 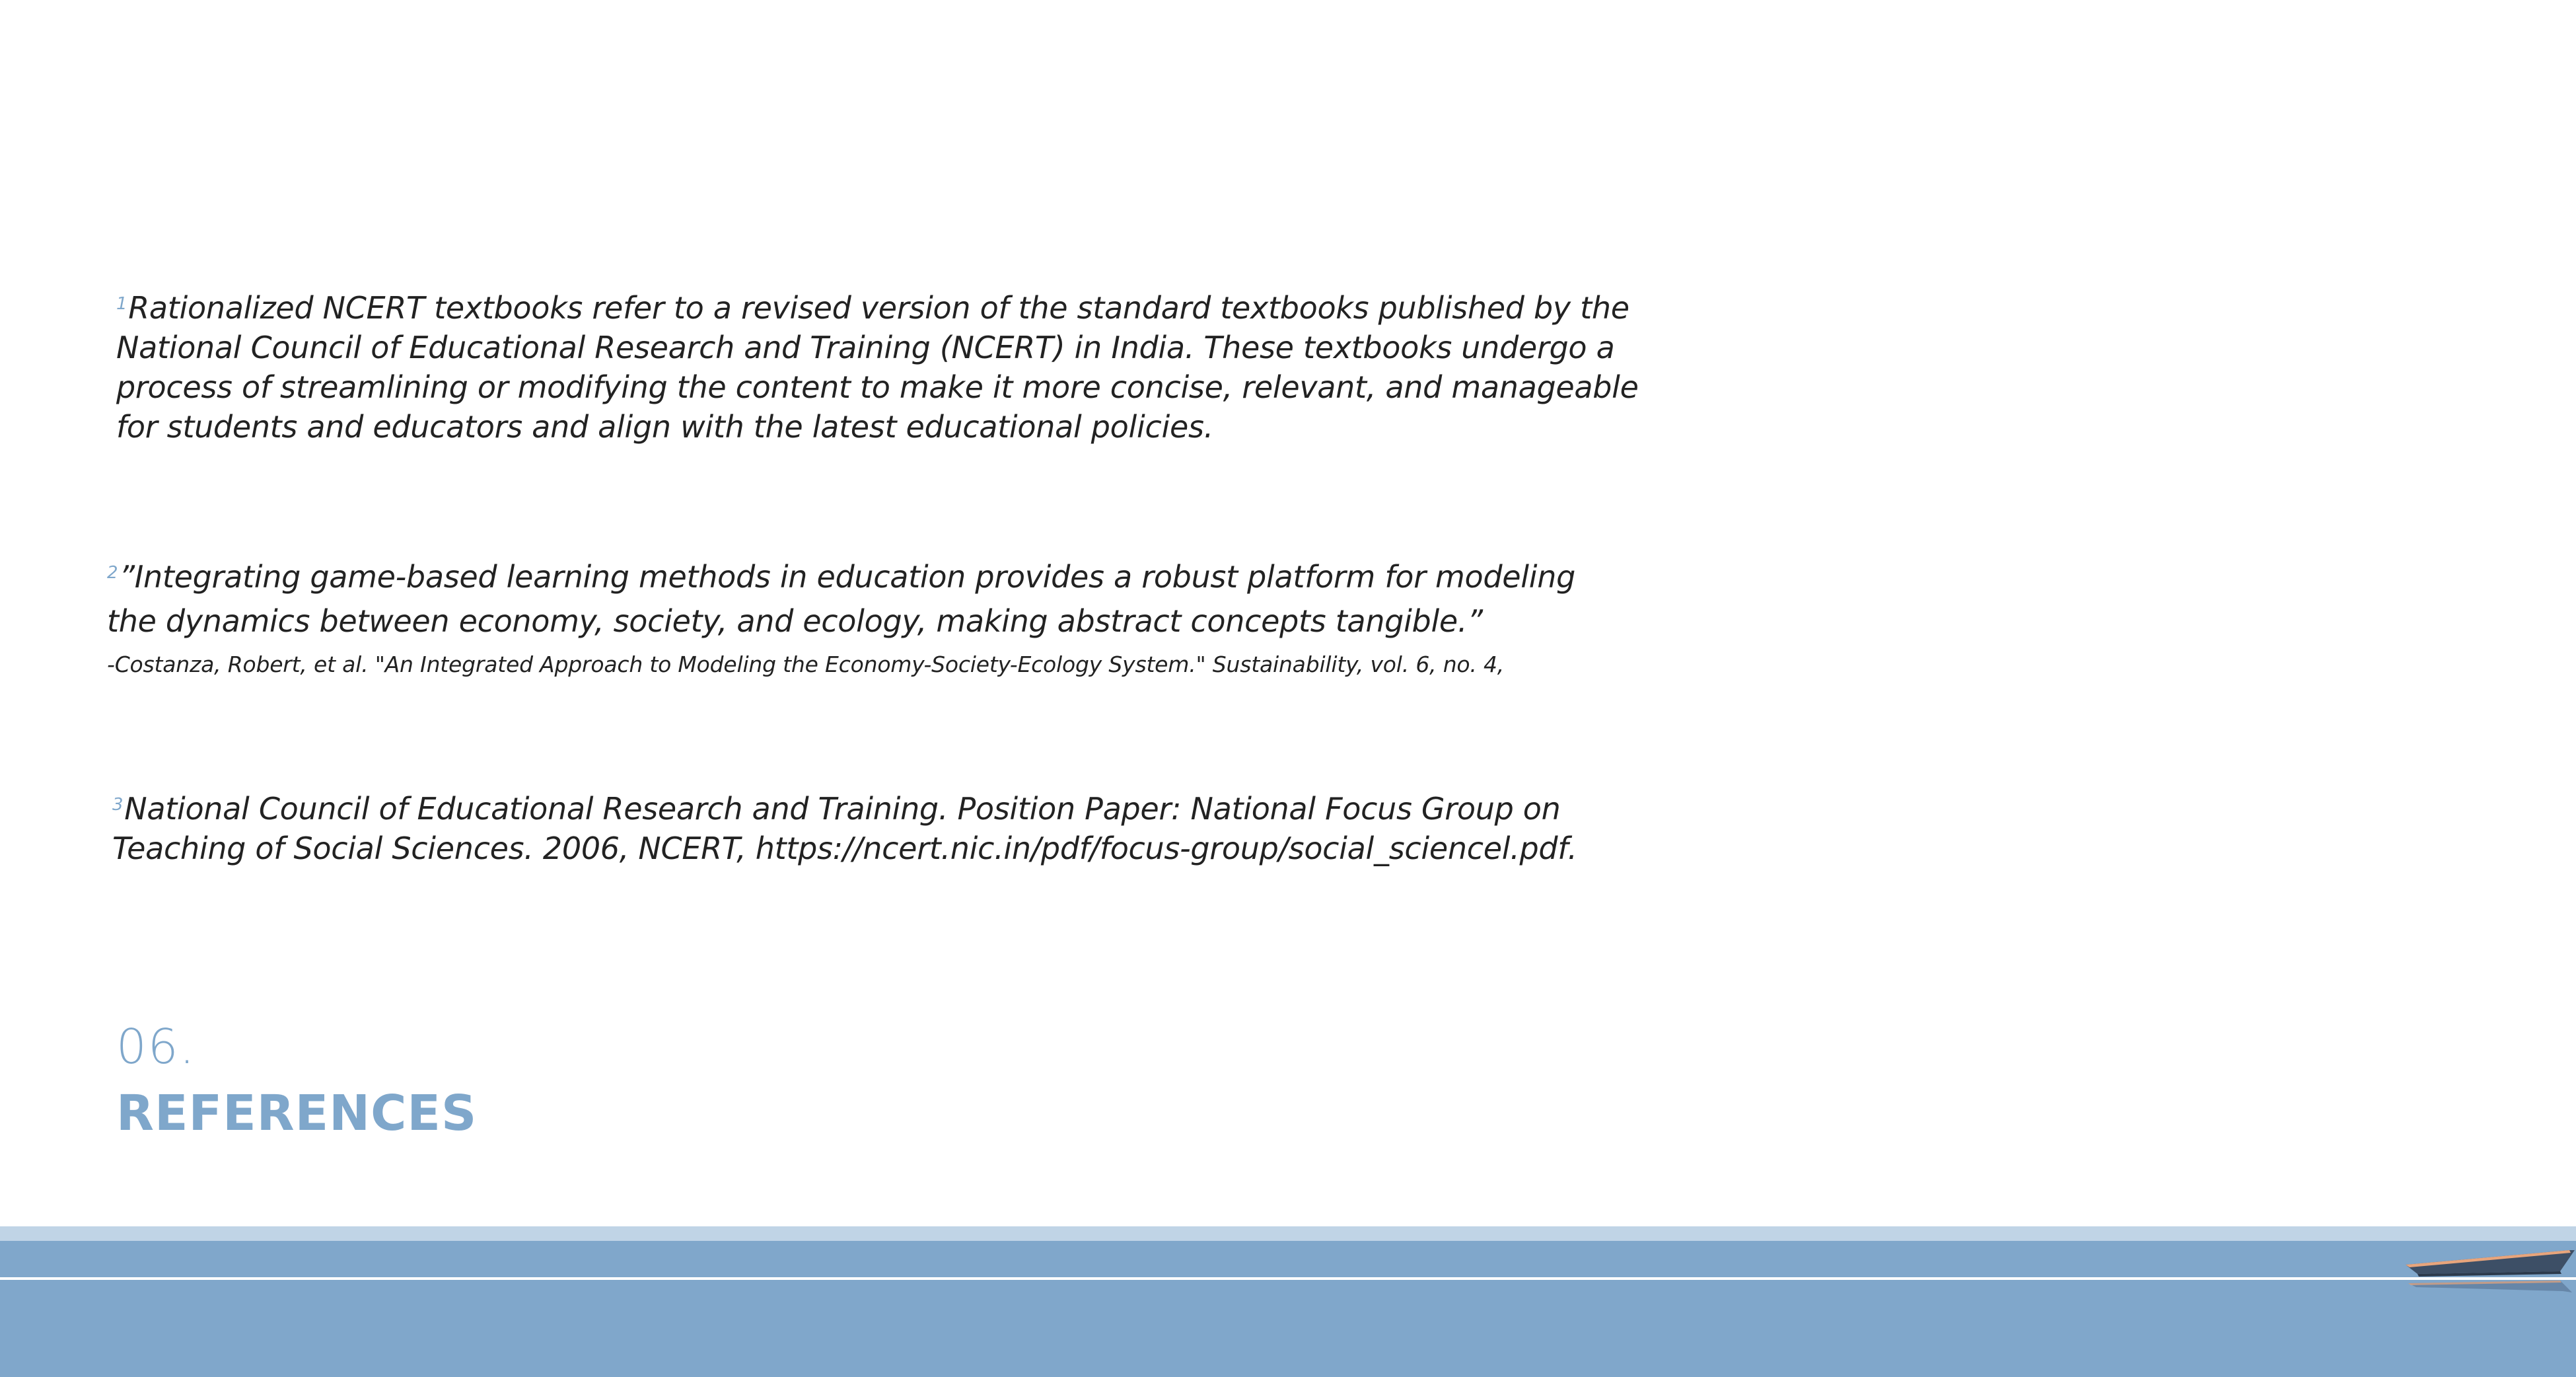 What do you see at coordinates (122, 304) in the screenshot?
I see `footnote-1-marker: 1` at bounding box center [122, 304].